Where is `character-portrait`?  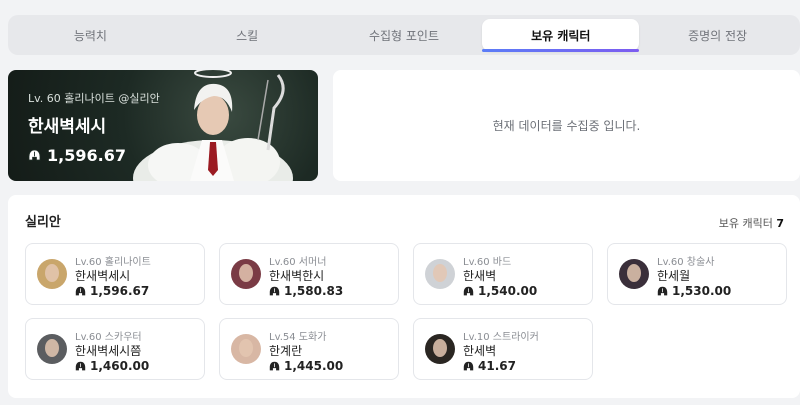 character-portrait is located at coordinates (213, 125).